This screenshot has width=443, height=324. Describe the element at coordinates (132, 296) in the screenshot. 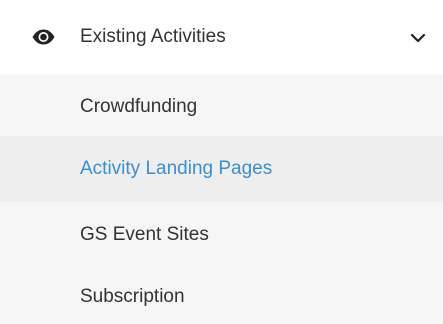

I see `submenu-item-label: Subscription` at that location.